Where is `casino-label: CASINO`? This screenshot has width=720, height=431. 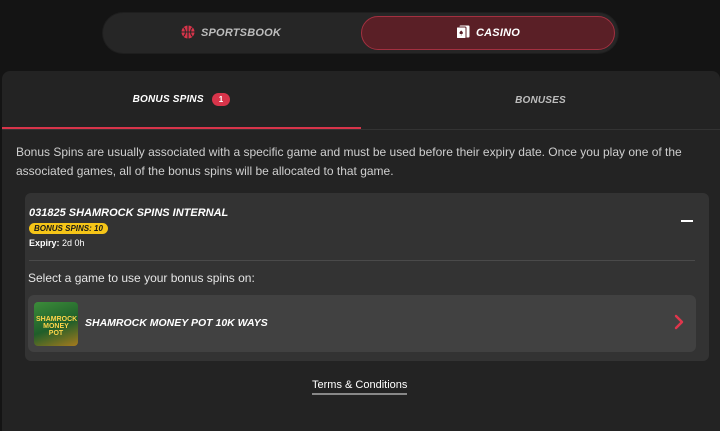
casino-label: CASINO is located at coordinates (498, 33).